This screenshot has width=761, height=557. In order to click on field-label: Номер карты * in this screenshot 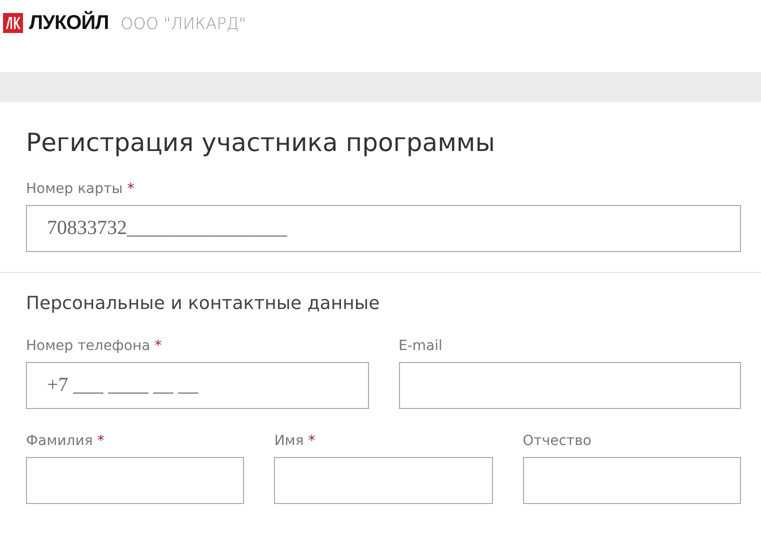, I will do `click(81, 189)`.